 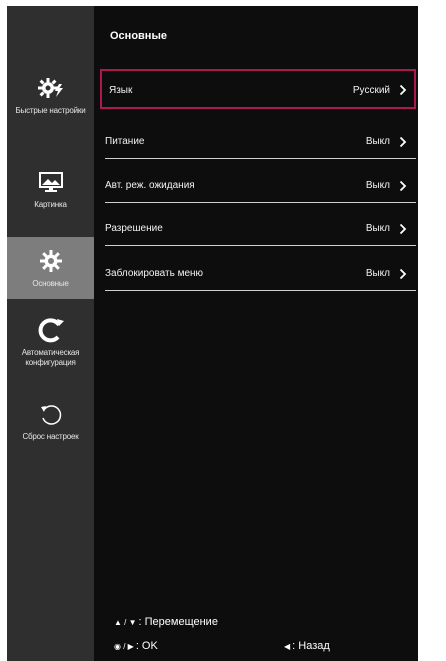 I want to click on menu-row-menu-lock: Заблокировать меню Выкл, so click(x=260, y=272).